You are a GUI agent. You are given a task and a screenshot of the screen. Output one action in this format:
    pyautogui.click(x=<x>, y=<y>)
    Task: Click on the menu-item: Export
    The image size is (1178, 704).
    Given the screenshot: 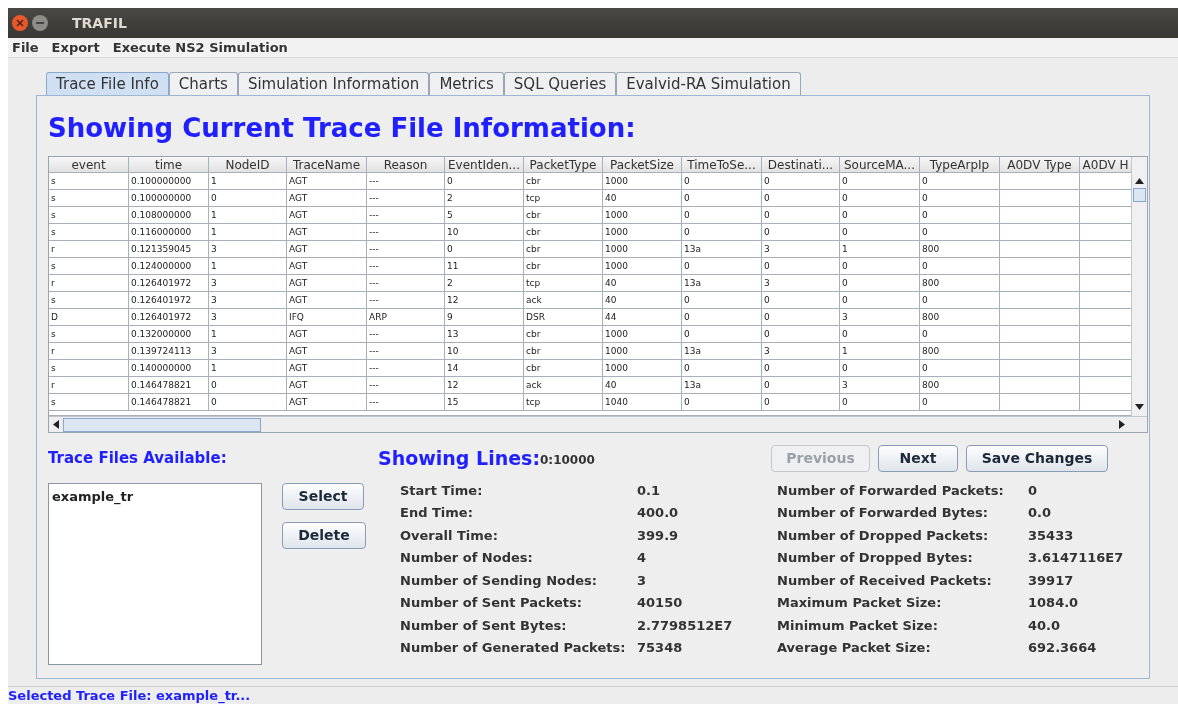 What is the action you would take?
    pyautogui.click(x=75, y=47)
    